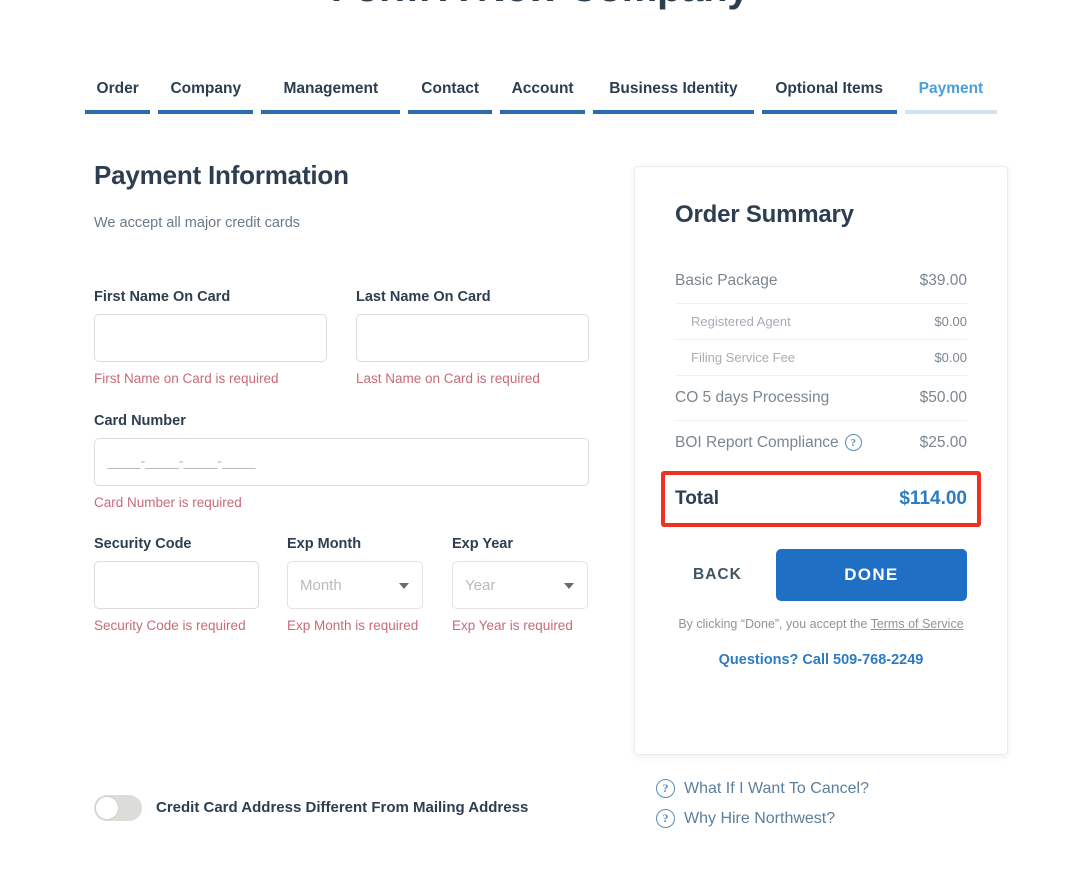 The image size is (1080, 869). Describe the element at coordinates (829, 88) in the screenshot. I see `tab-label: Optional Items` at that location.